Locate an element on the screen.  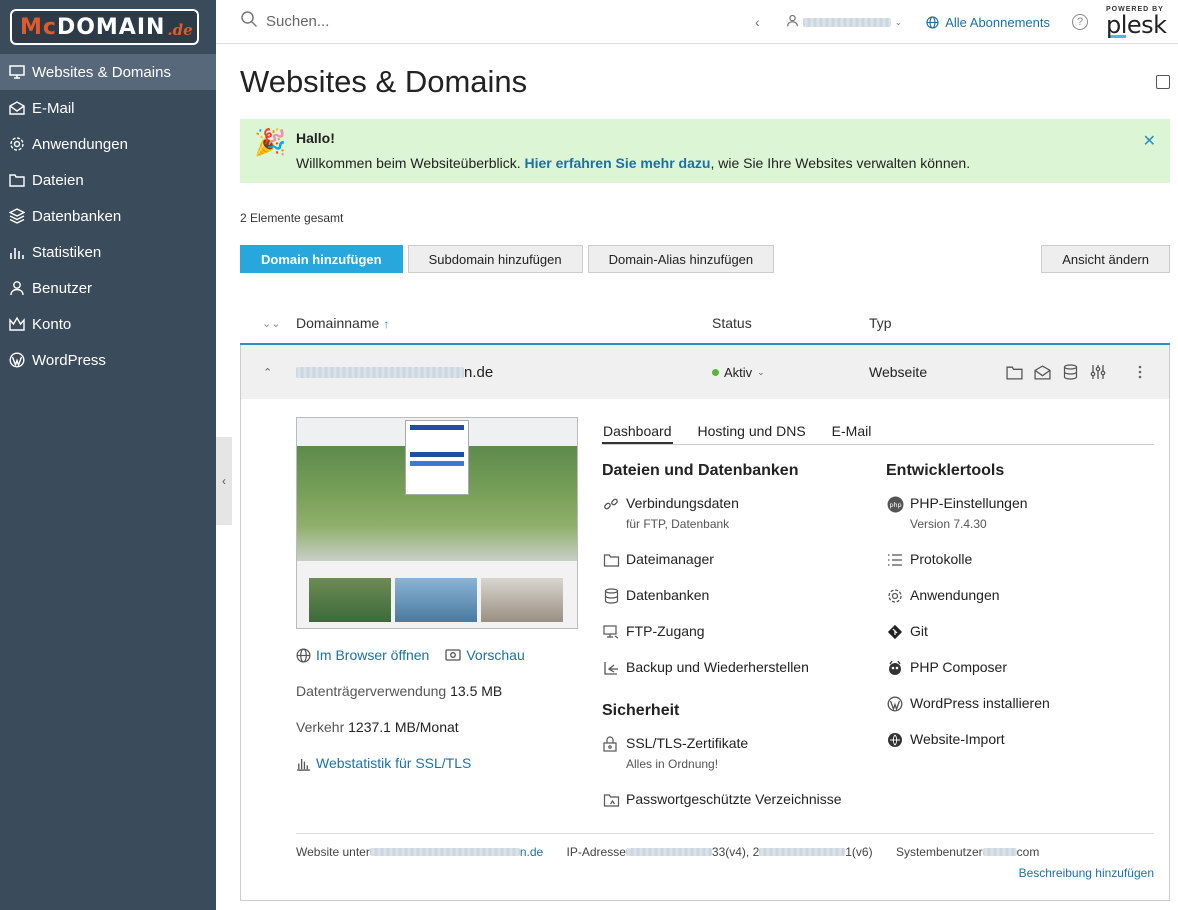
panel-toggle-icon is located at coordinates (1163, 82).